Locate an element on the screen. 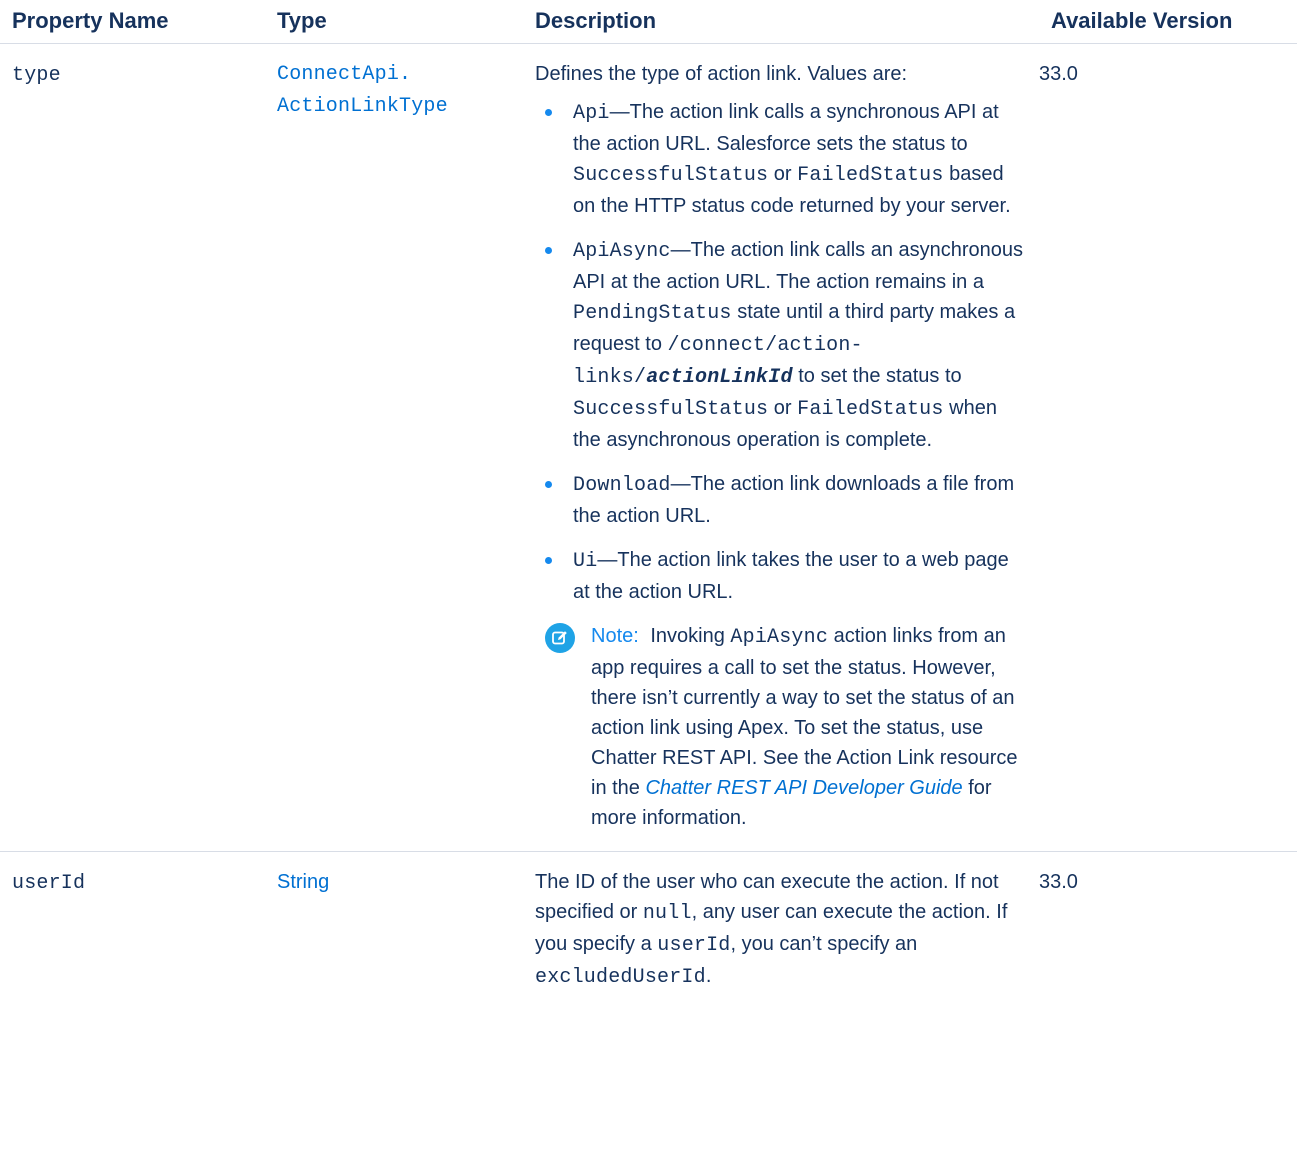 The image size is (1297, 1158). code-ui: Ui is located at coordinates (585, 561).